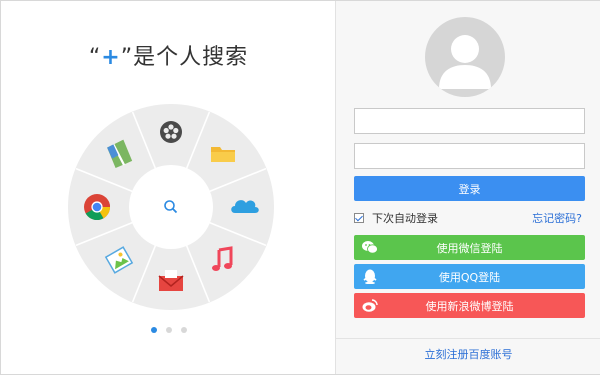  I want to click on weibo-icon, so click(370, 305).